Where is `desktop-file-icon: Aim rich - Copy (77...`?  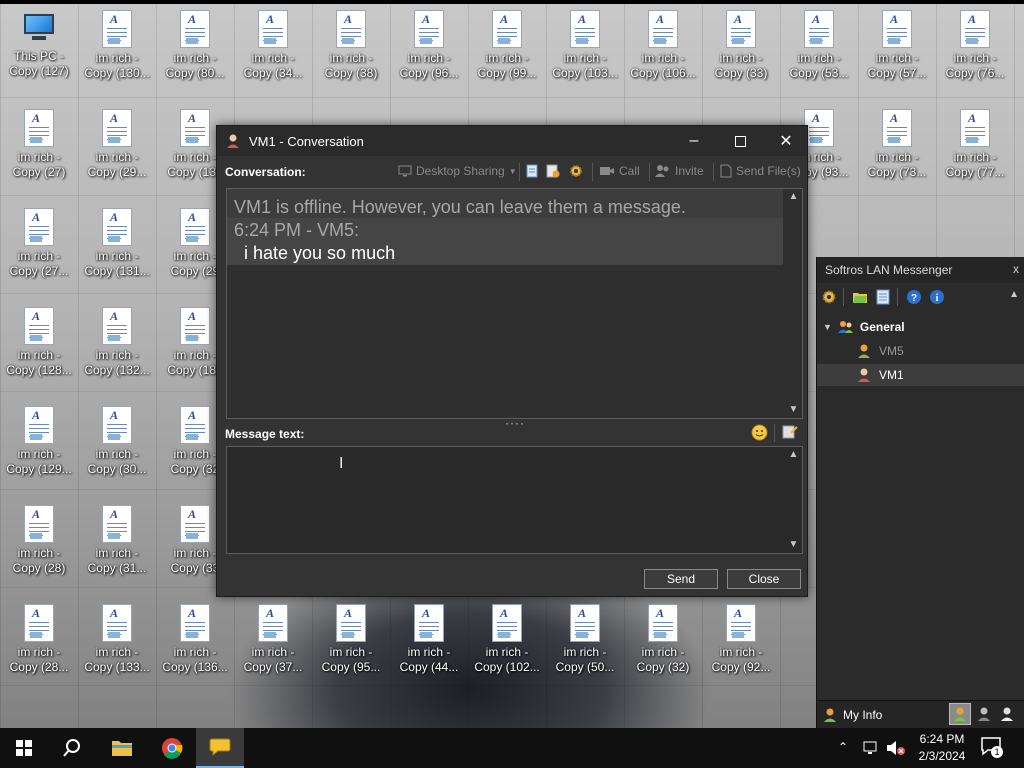
desktop-file-icon: Aim rich - Copy (77... is located at coordinates (975, 149).